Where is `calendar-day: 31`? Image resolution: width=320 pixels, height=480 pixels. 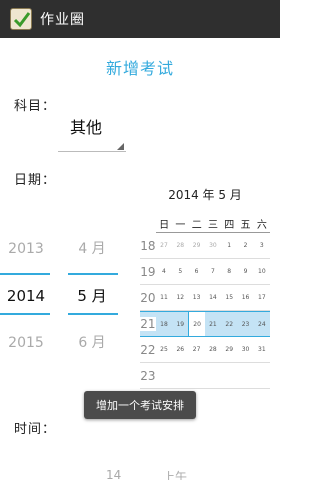 calendar-day: 31 is located at coordinates (262, 349).